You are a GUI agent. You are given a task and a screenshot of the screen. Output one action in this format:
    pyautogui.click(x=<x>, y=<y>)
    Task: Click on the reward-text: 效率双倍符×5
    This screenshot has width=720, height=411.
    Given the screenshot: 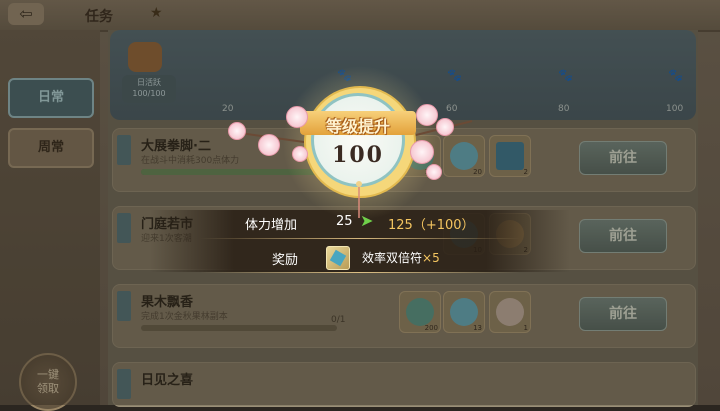 What is the action you would take?
    pyautogui.click(x=401, y=257)
    